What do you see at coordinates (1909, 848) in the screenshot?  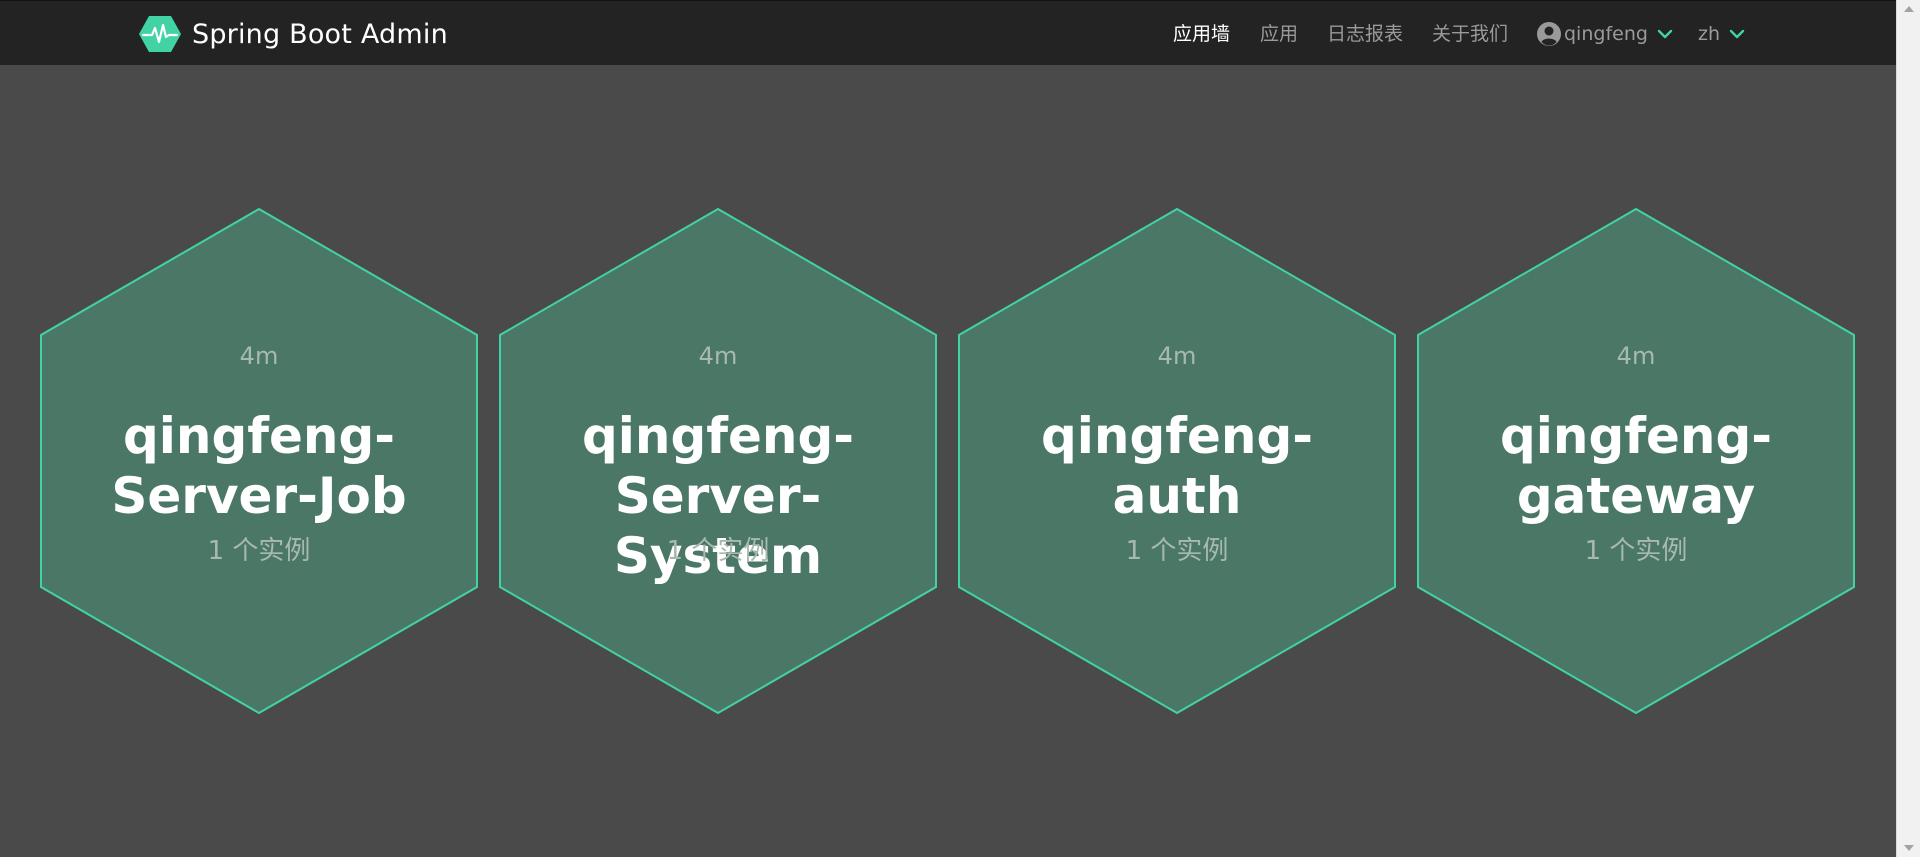 I see `scroll-down-arrow-icon` at bounding box center [1909, 848].